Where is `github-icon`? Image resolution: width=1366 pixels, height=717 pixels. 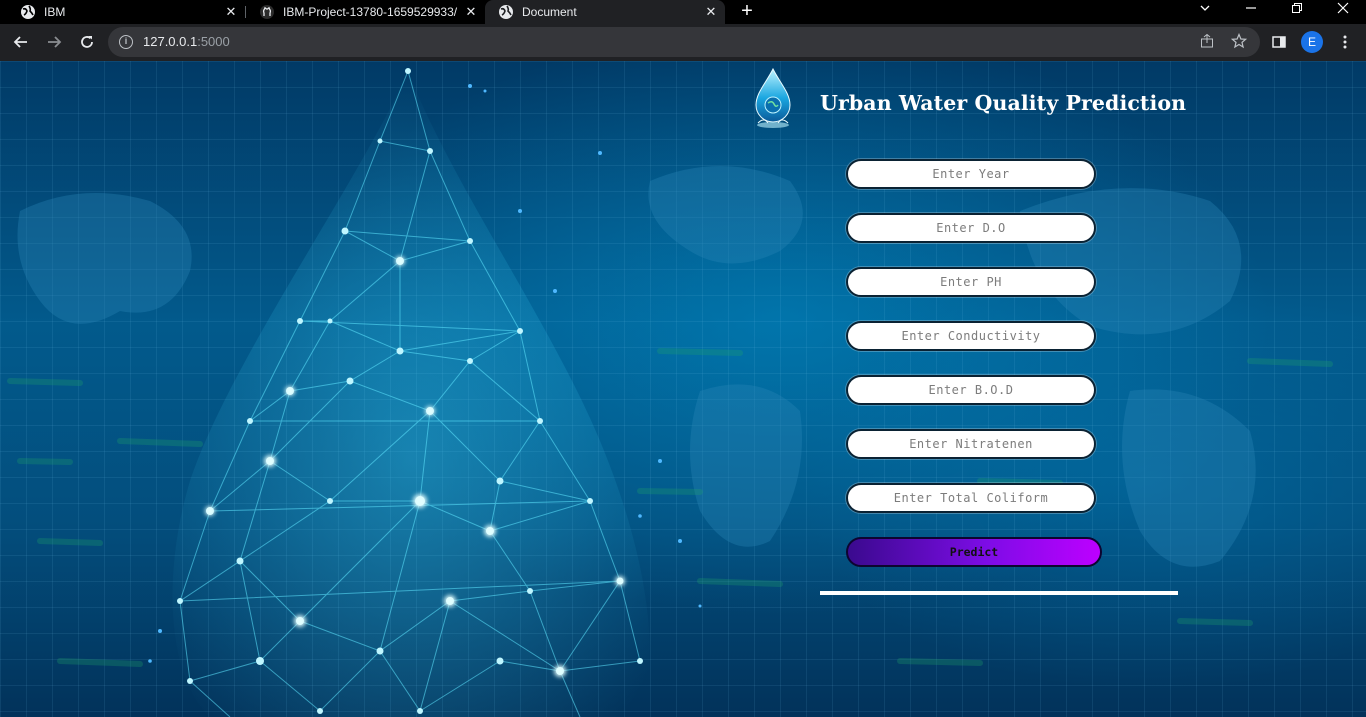 github-icon is located at coordinates (267, 12).